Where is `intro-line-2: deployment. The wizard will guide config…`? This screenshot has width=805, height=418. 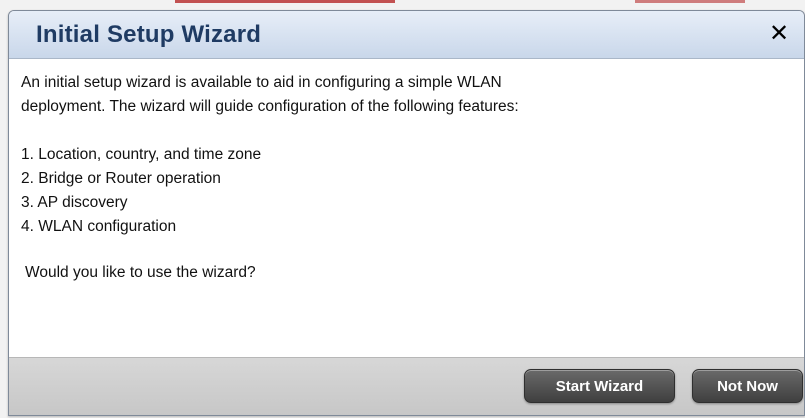 intro-line-2: deployment. The wizard will guide config… is located at coordinates (270, 106).